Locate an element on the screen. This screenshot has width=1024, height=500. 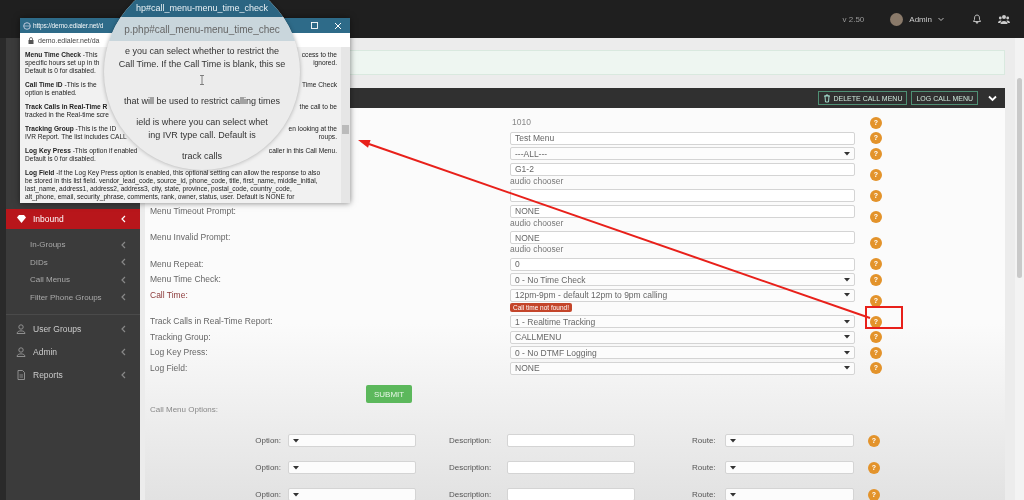
magnified-text: track calls is located at coordinates (202, 156).